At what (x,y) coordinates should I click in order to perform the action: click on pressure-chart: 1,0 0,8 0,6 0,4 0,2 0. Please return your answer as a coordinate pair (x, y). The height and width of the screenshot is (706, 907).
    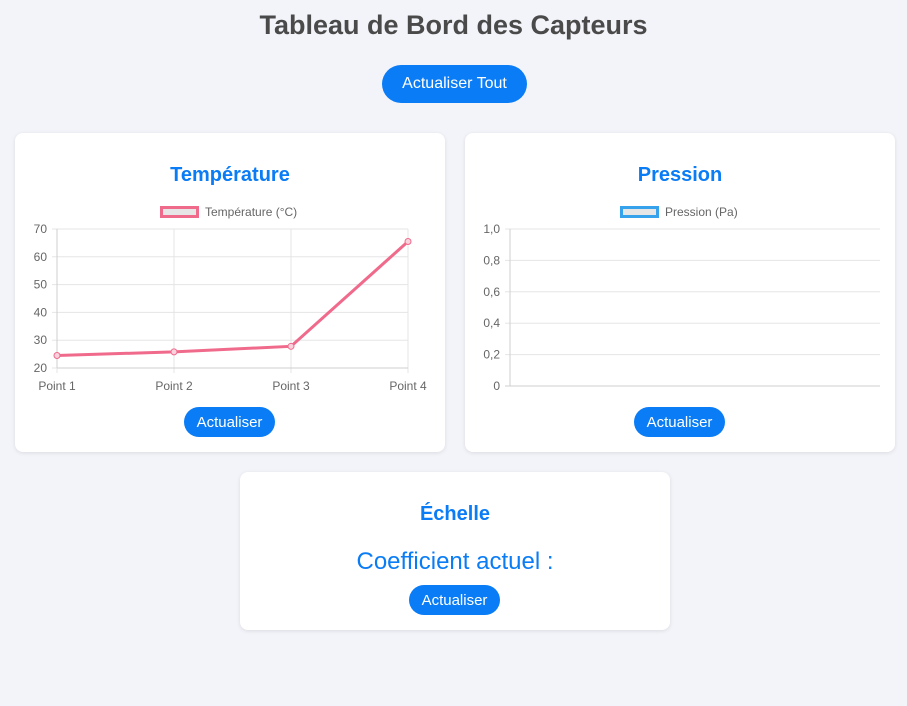
    Looking at the image, I should click on (681, 307).